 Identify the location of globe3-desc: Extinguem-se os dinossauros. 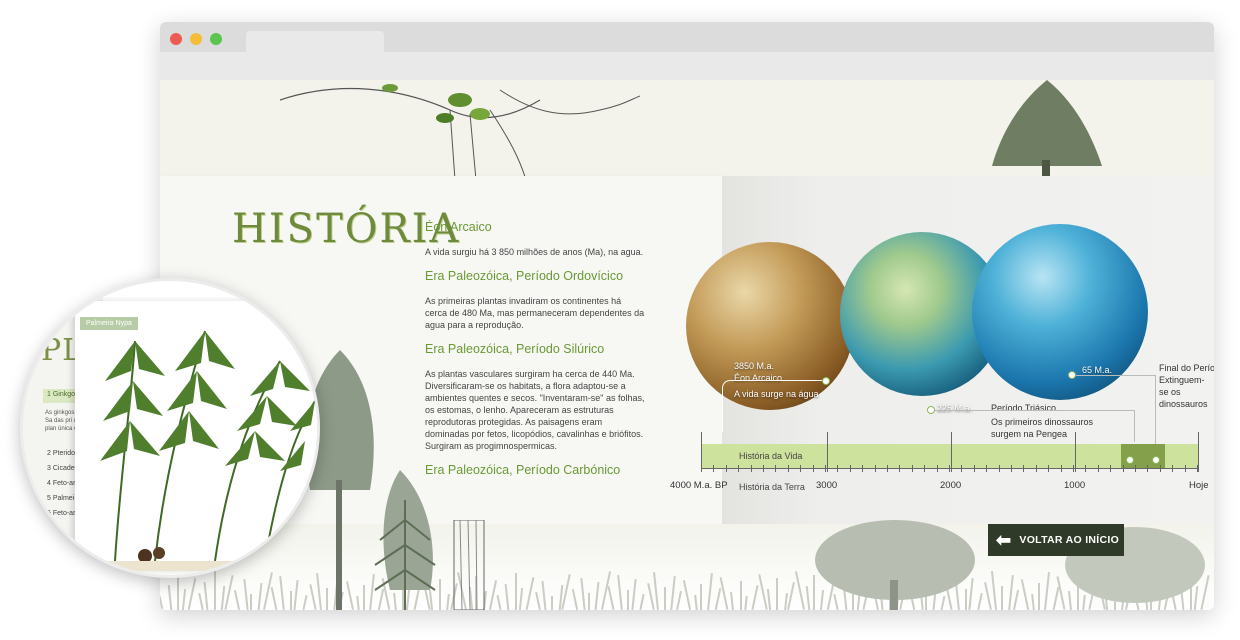
(1183, 392).